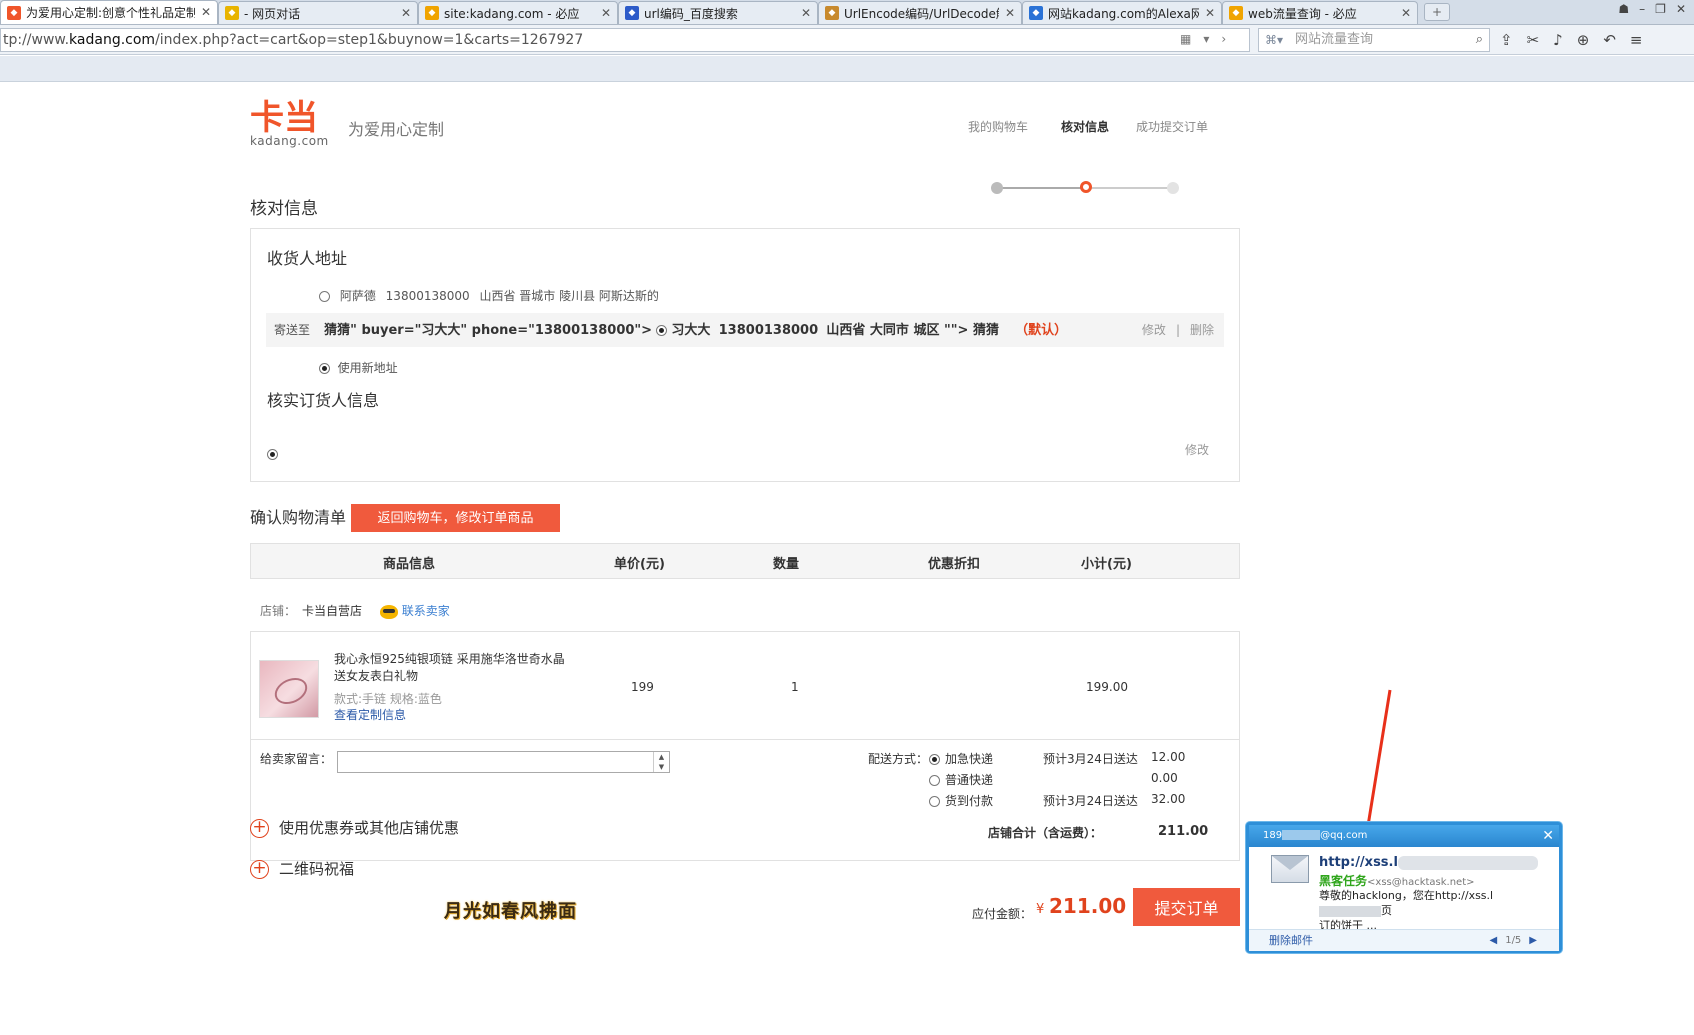  What do you see at coordinates (1291, 940) in the screenshot?
I see `delete-mail-link: 删除邮件` at bounding box center [1291, 940].